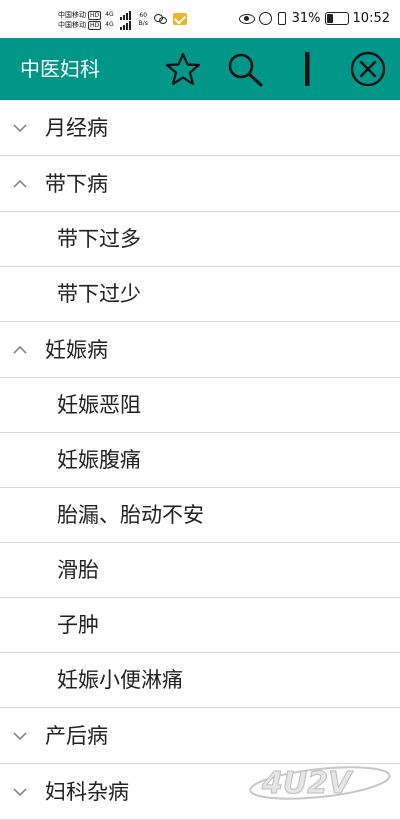  I want to click on battery-percent: 31%, so click(306, 18).